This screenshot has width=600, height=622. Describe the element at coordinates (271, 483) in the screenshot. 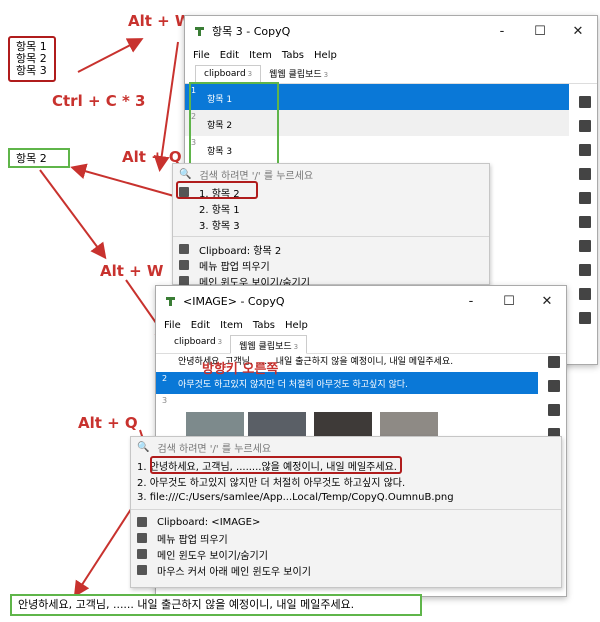

I see `popup2-entry-2-label: 2. 아무것도 하고있지 않지만 더 처절히 아무것도 하고싶지 않다.` at that location.